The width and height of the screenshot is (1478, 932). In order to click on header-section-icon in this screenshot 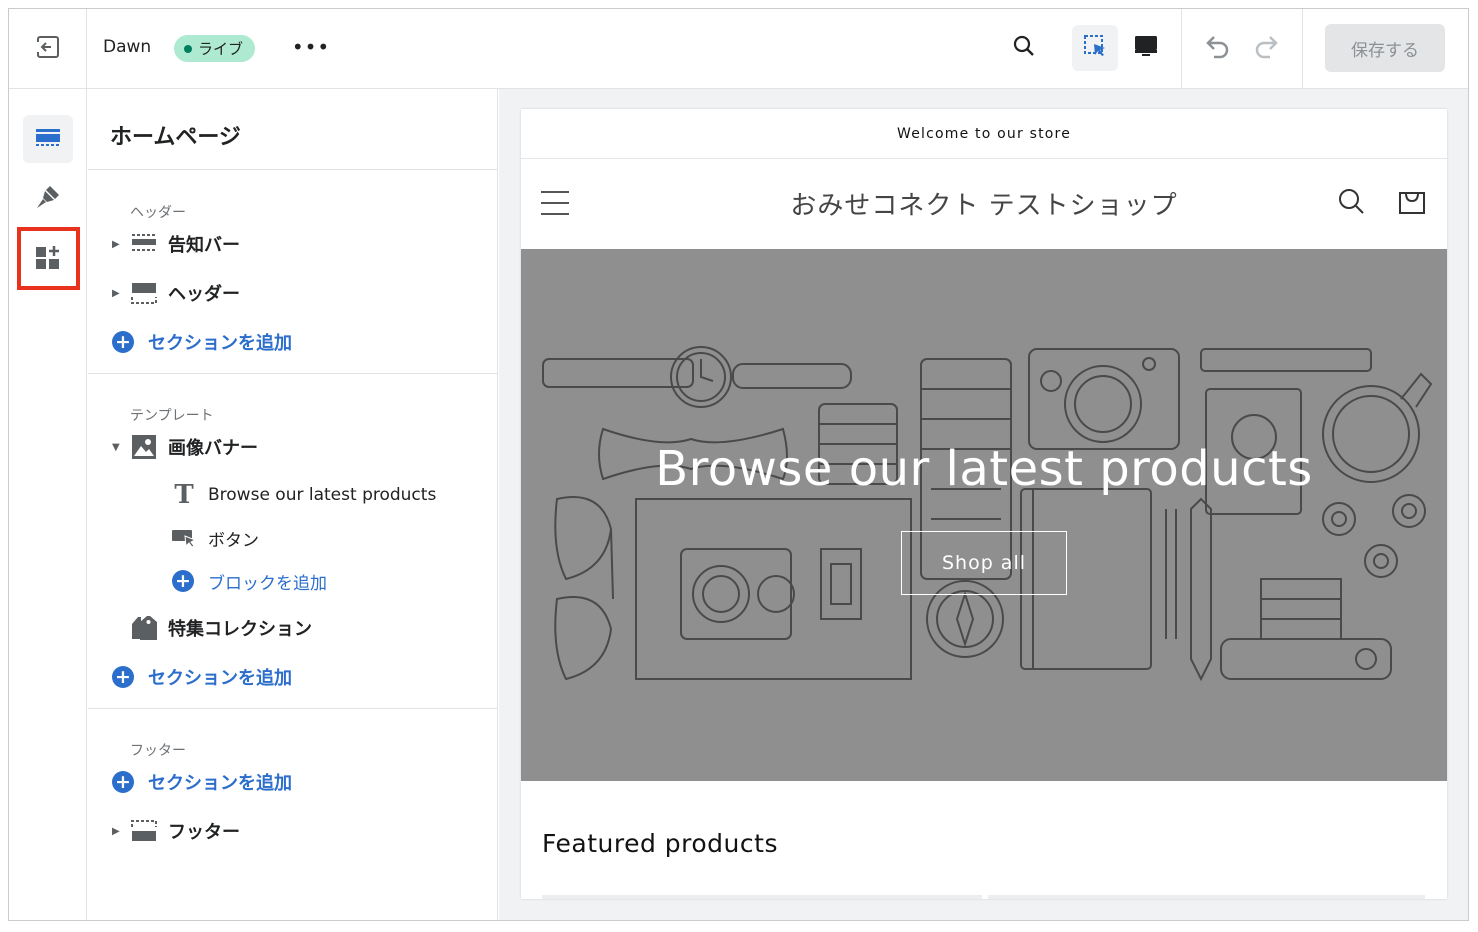, I will do `click(144, 293)`.